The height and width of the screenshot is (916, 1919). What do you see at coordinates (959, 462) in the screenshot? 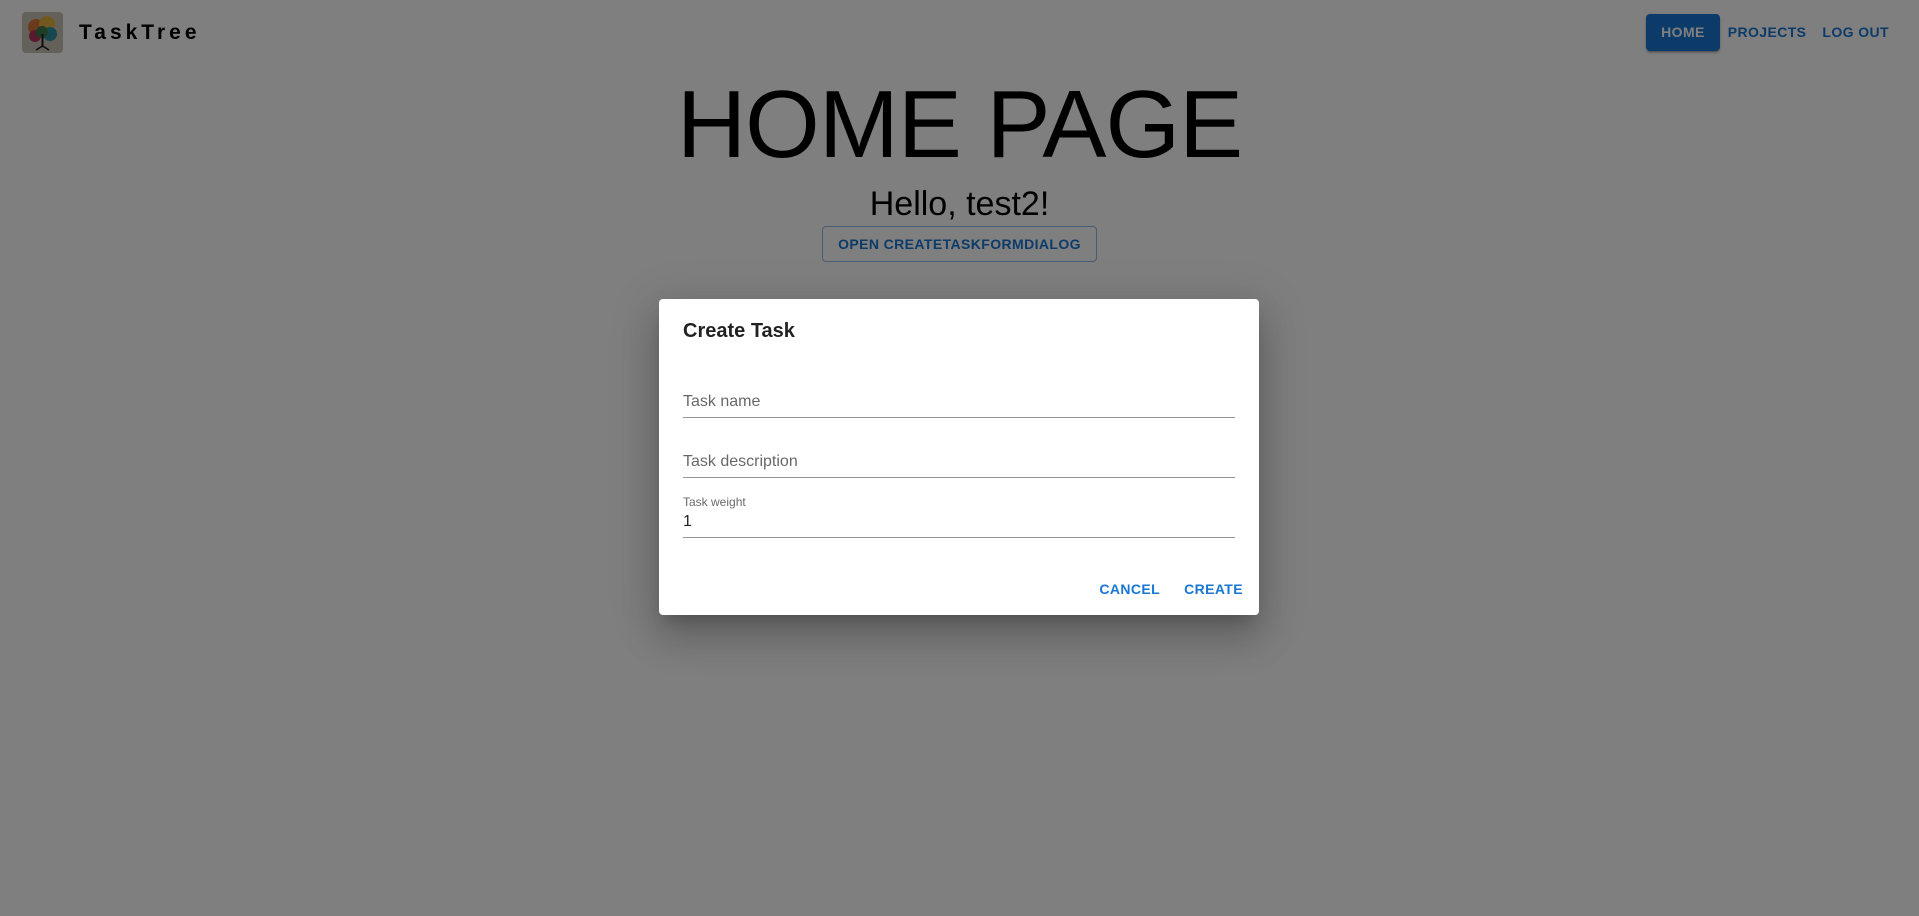
I see `task-description-input` at bounding box center [959, 462].